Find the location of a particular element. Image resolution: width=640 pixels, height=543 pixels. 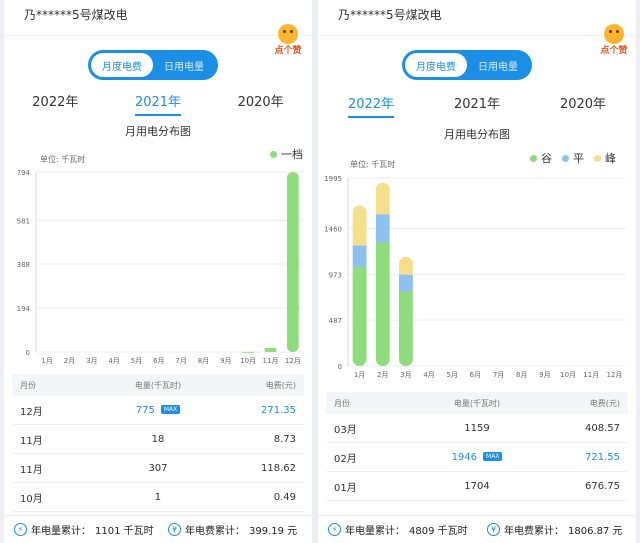

row-power: 1 is located at coordinates (158, 497).